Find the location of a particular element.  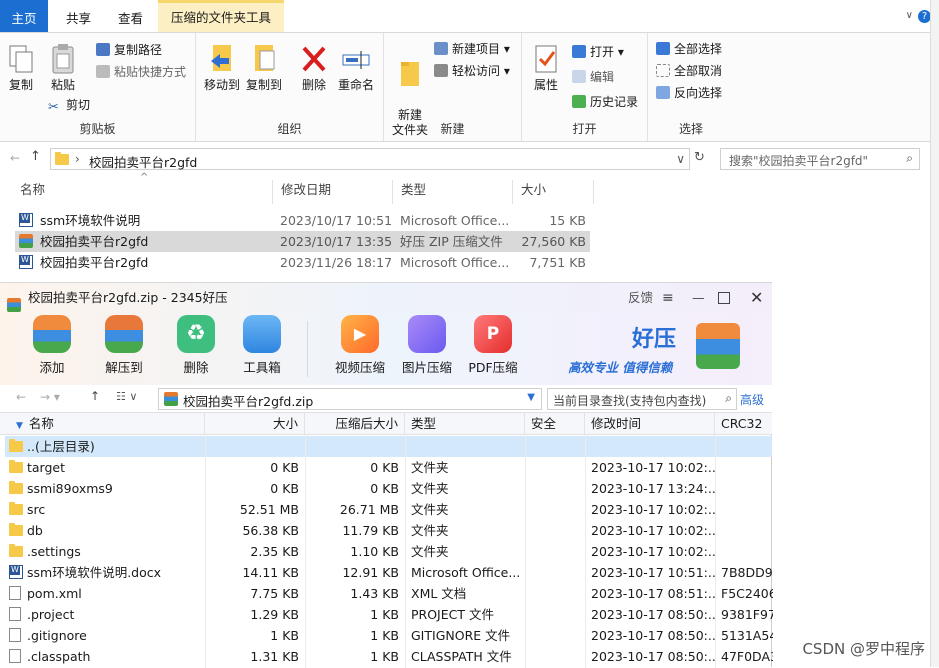

copy-to-button: 复制到 is located at coordinates (264, 68).